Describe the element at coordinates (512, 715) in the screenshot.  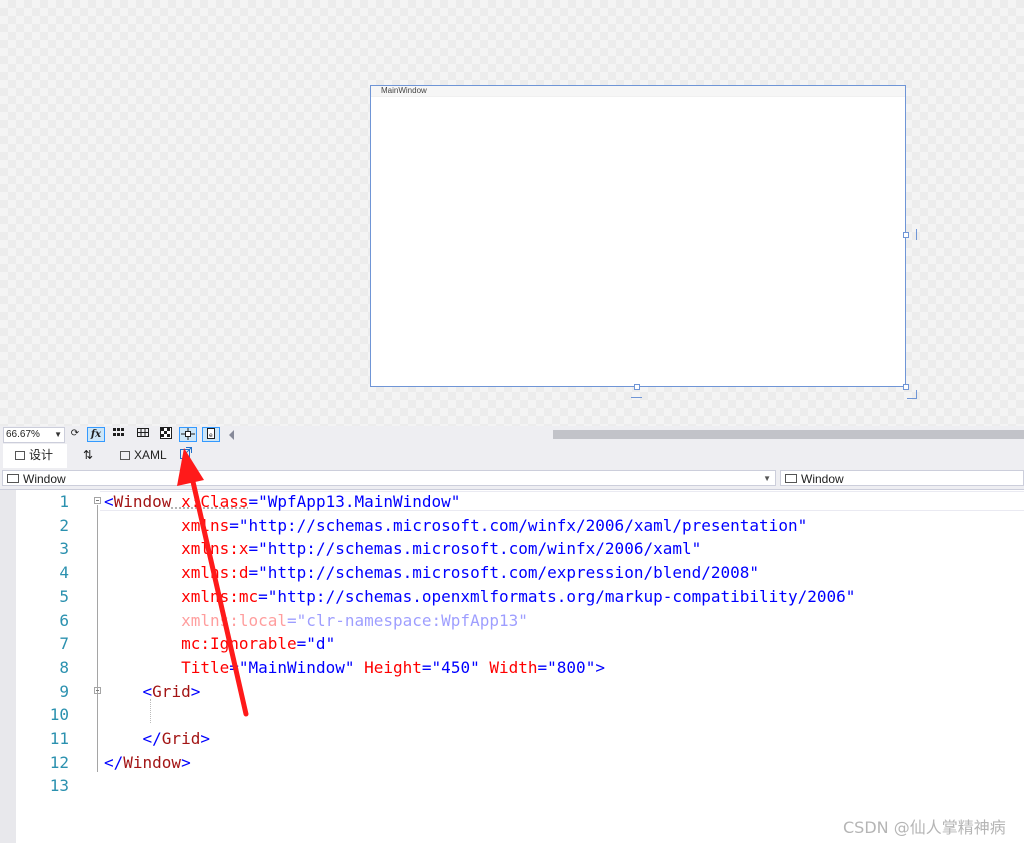
I see `code-line: 10` at that location.